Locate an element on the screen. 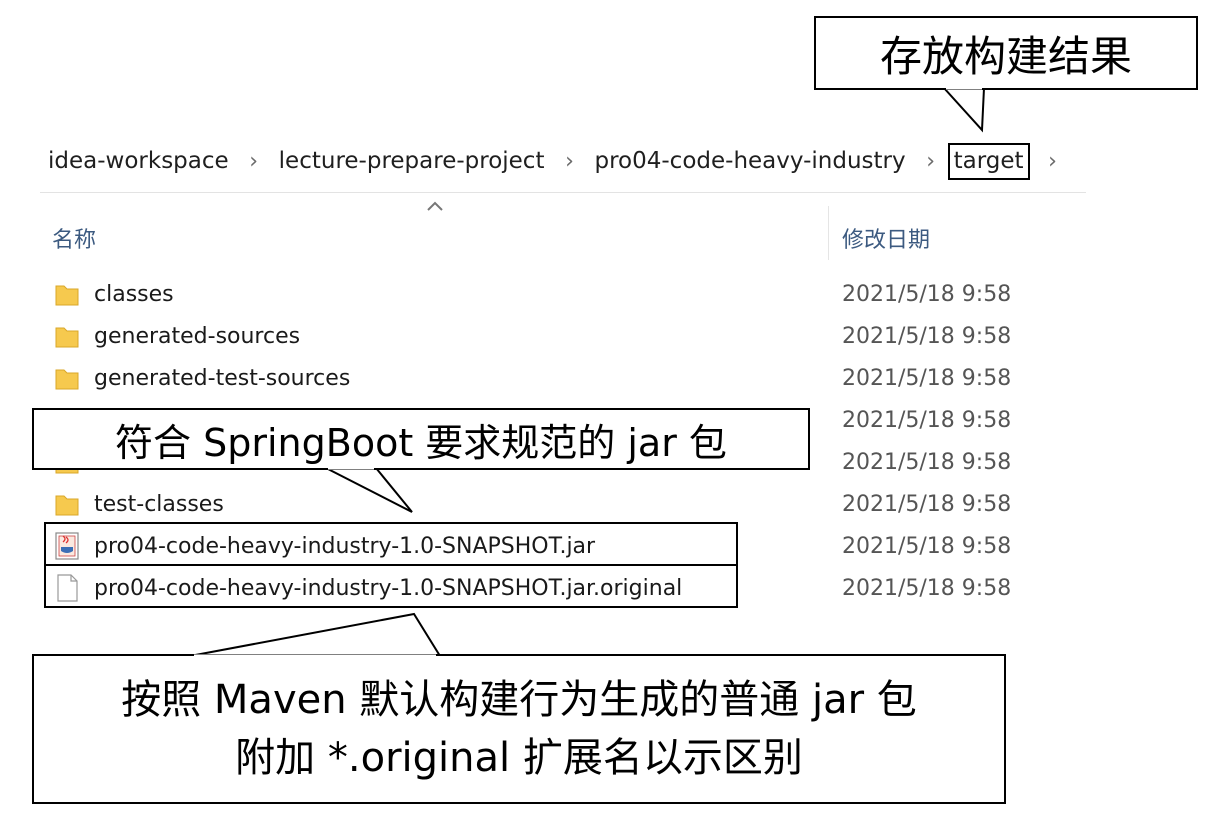  callout-build-result: 存放构建结果 is located at coordinates (1006, 53).